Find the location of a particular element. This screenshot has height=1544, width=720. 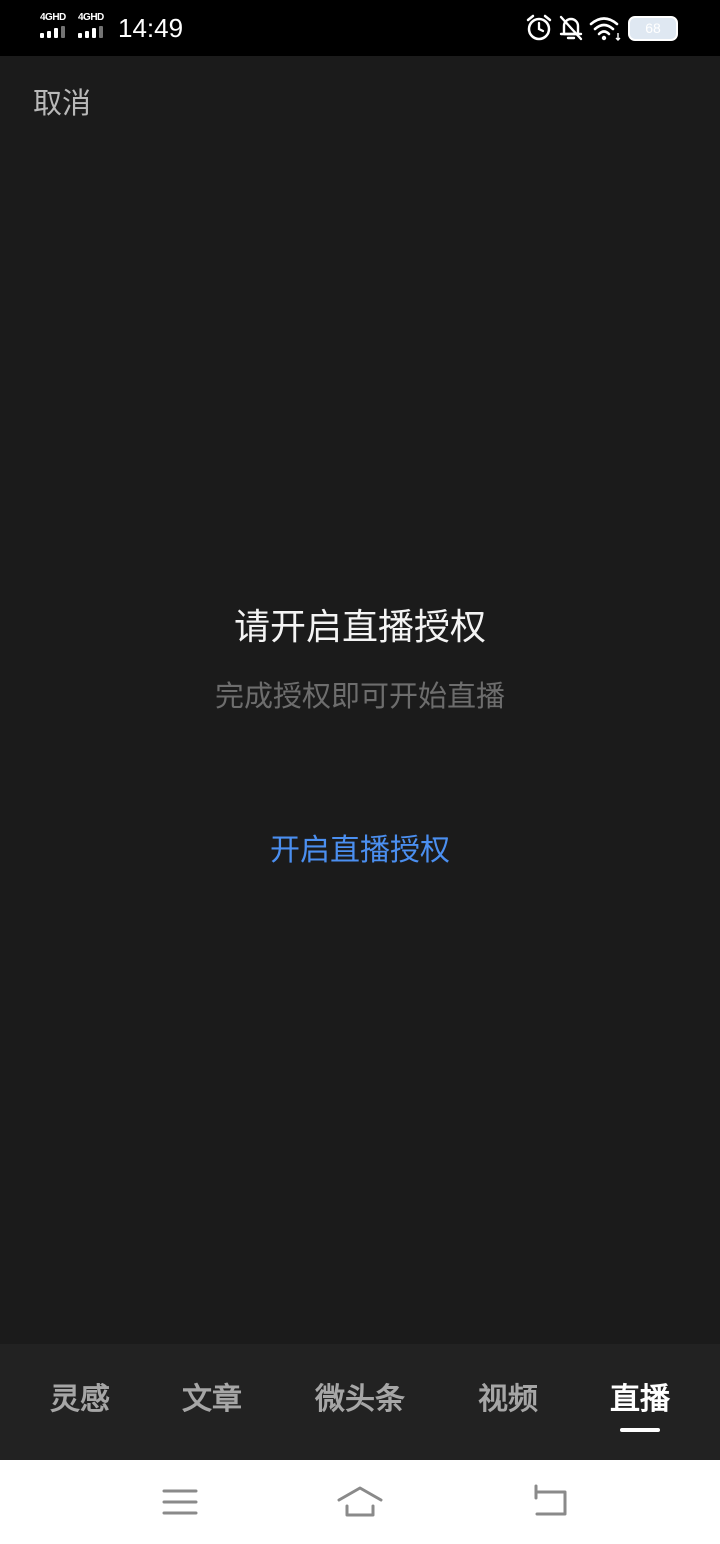

system-nav-bar is located at coordinates (360, 1502).